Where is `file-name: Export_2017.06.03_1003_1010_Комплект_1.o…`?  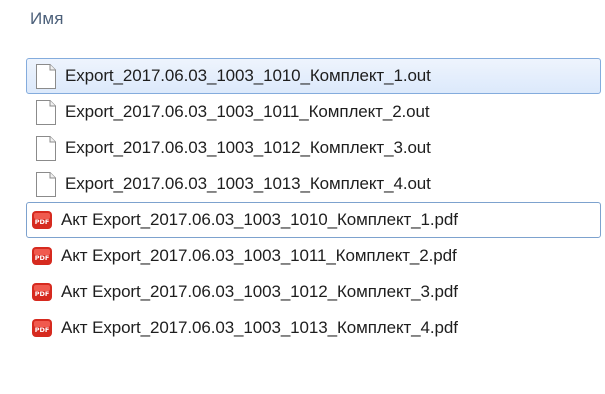 file-name: Export_2017.06.03_1003_1010_Комплект_1.o… is located at coordinates (248, 75).